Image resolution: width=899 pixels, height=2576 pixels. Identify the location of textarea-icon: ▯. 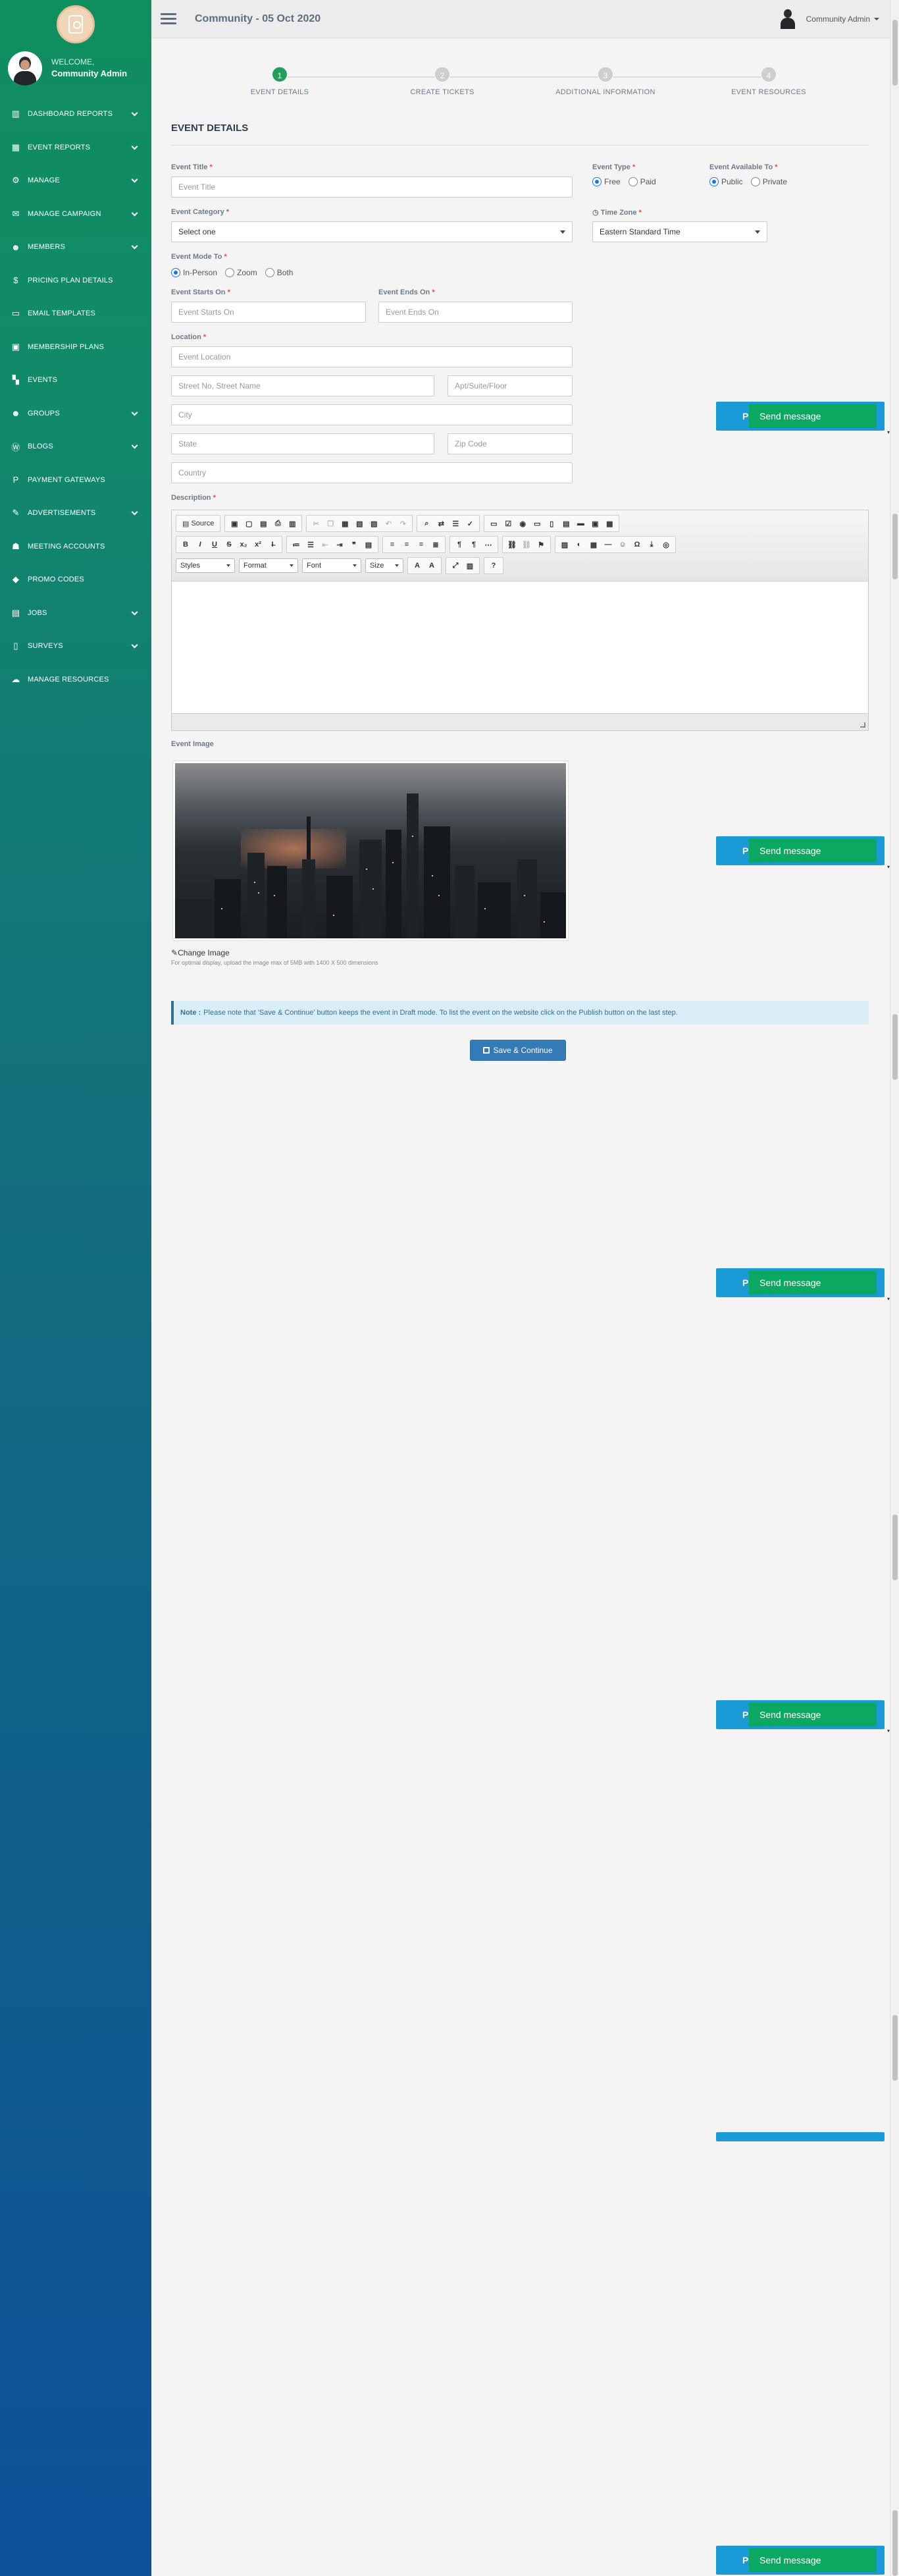
(551, 523).